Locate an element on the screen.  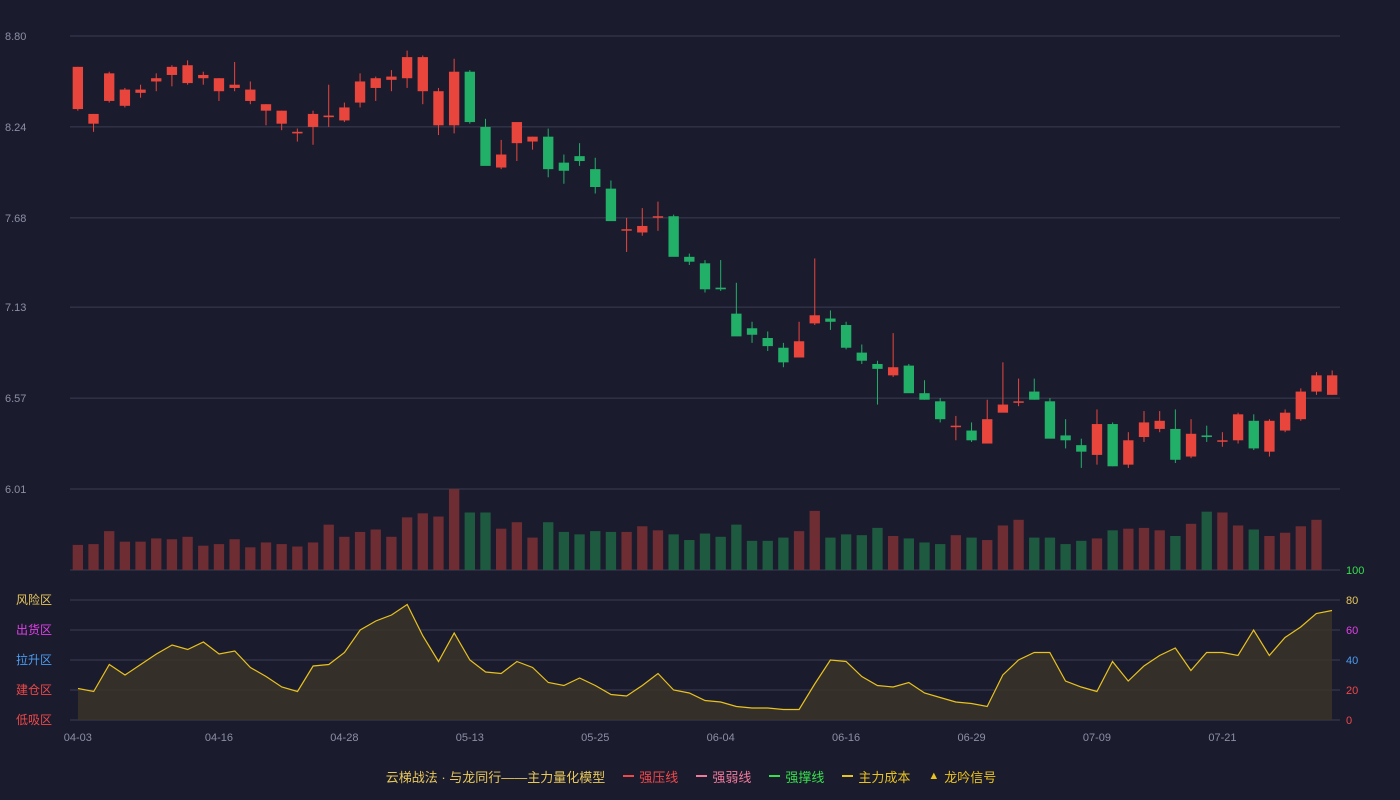
legend-item-support-line: 强撑线 is located at coordinates (796, 776).